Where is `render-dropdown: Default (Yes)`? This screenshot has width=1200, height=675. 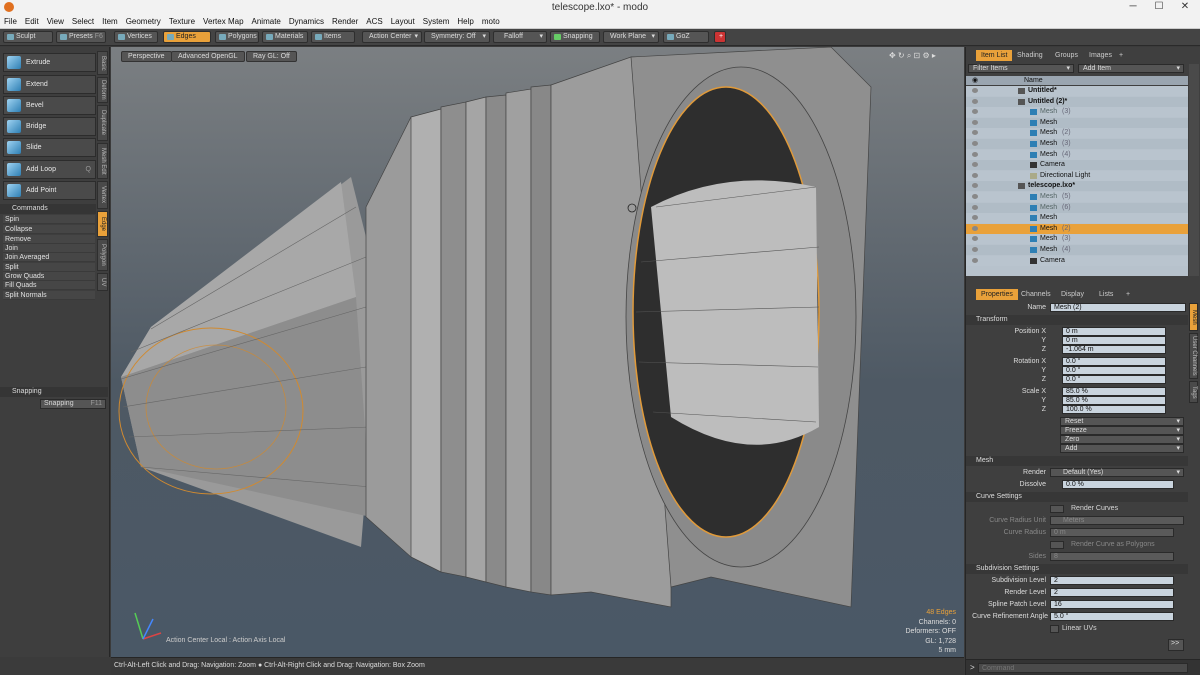
render-dropdown: Default (Yes) is located at coordinates (1117, 472).